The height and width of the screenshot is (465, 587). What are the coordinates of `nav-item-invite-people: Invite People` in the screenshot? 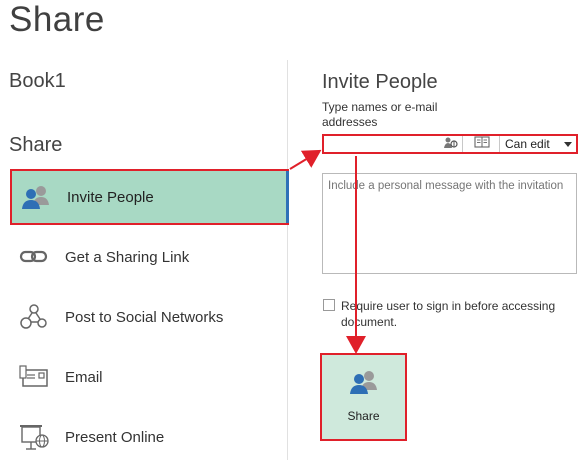 It's located at (149, 197).